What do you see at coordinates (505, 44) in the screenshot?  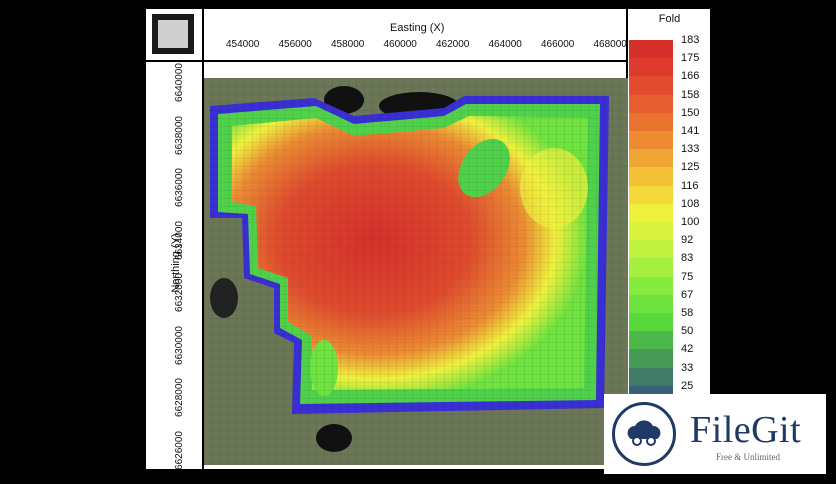 I see `x-tick-label: 464000` at bounding box center [505, 44].